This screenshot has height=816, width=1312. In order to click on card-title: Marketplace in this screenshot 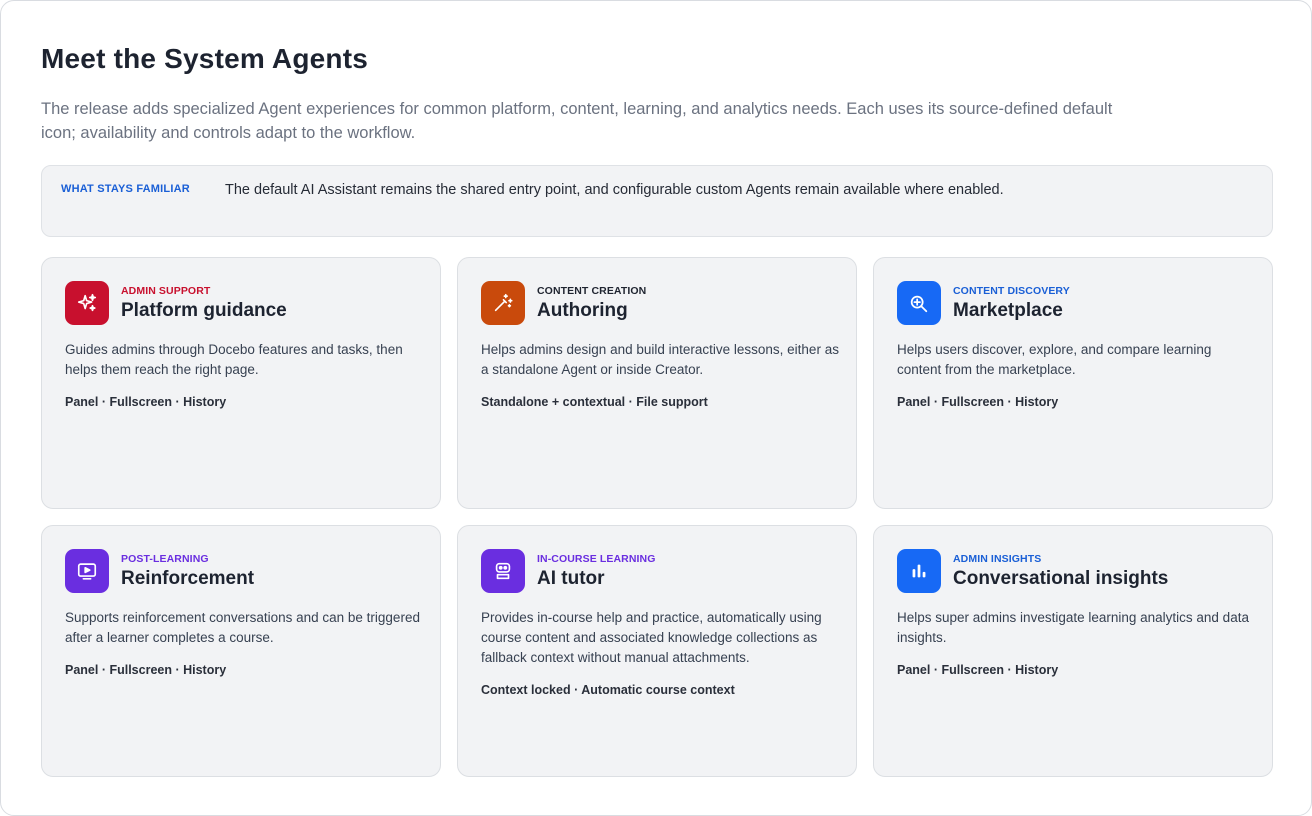, I will do `click(1008, 310)`.